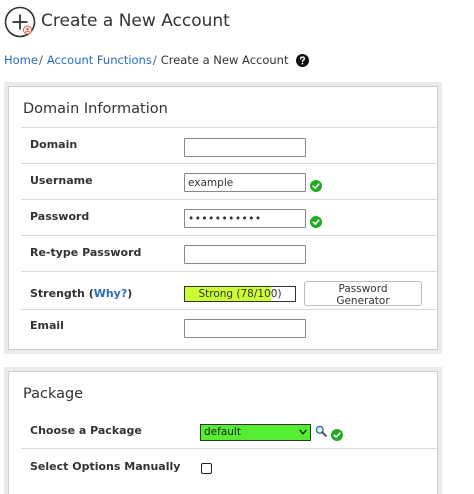 The height and width of the screenshot is (494, 474). What do you see at coordinates (105, 466) in the screenshot?
I see `select-options-manually-label: Select Options Manually` at bounding box center [105, 466].